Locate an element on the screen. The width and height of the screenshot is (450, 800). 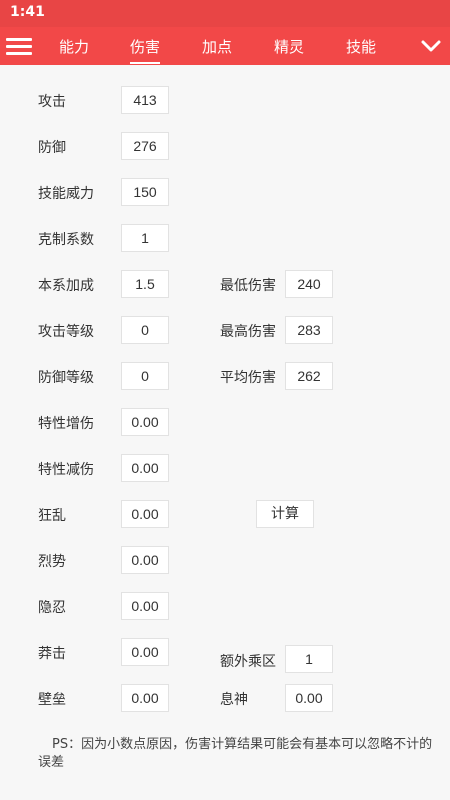
type-coefficient-label: 克制系数 is located at coordinates (66, 240).